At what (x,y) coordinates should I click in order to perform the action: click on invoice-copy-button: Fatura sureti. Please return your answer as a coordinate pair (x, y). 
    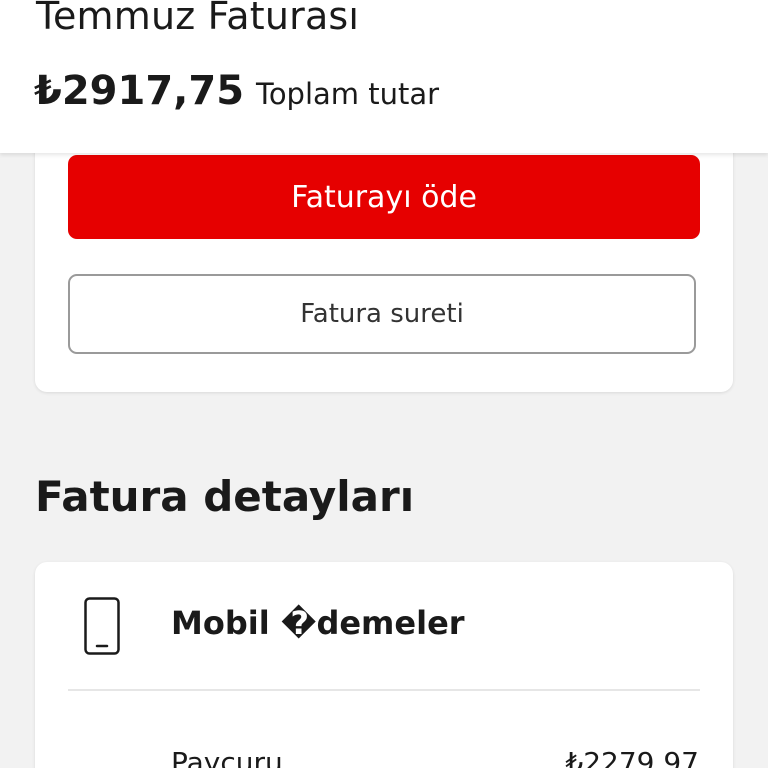
    Looking at the image, I should click on (382, 314).